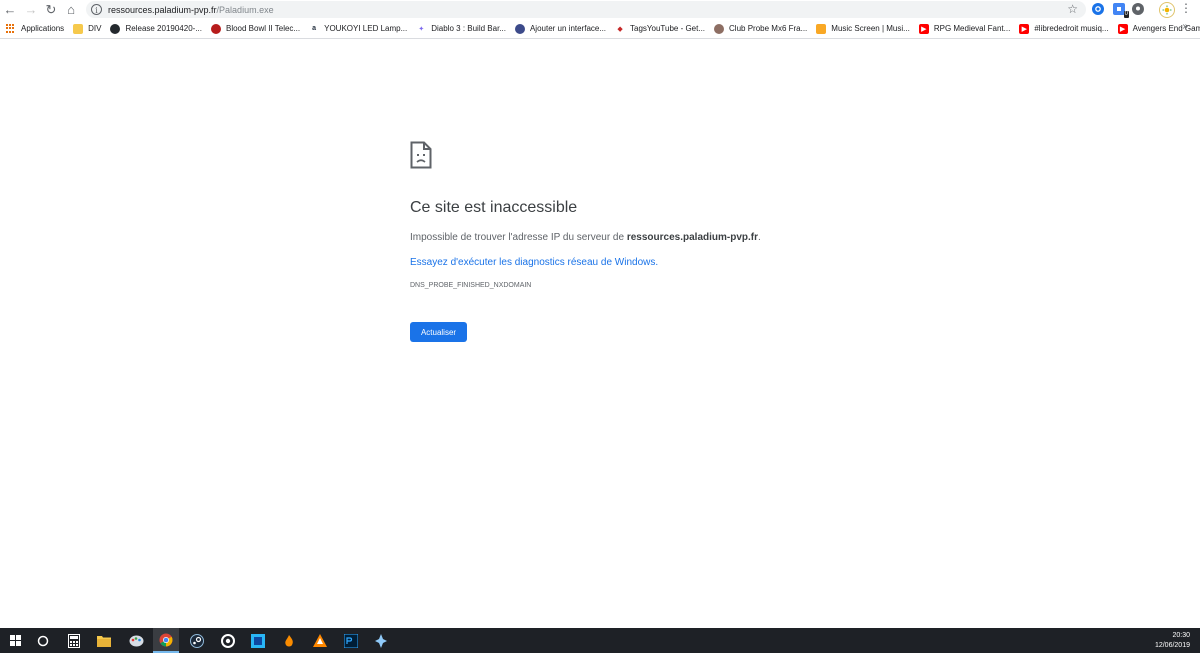  Describe the element at coordinates (381, 640) in the screenshot. I see `app-star-icon` at that location.